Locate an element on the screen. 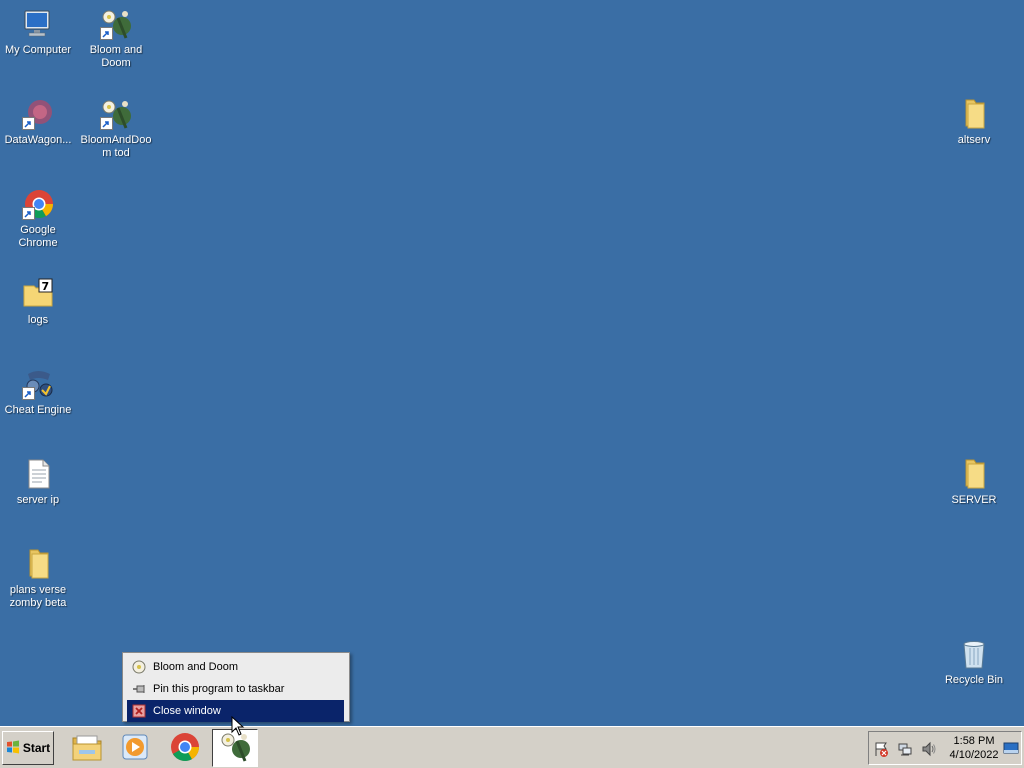 The width and height of the screenshot is (1024, 768). desktop-icon-recycle-bin: Recycle Bin is located at coordinates (974, 662).